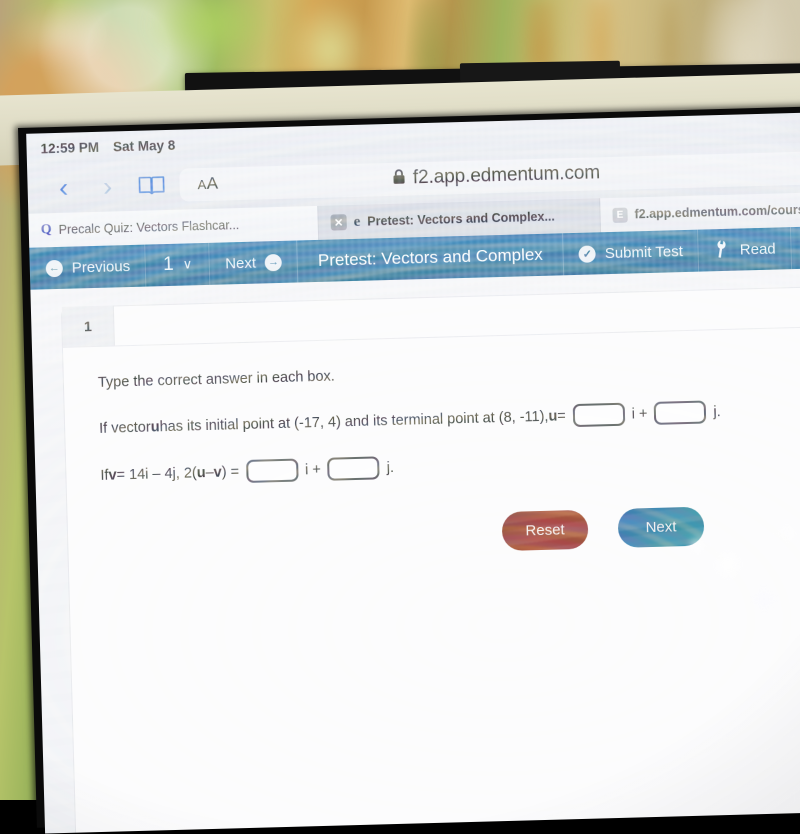 The height and width of the screenshot is (834, 800). What do you see at coordinates (273, 262) in the screenshot?
I see `arrow-right-icon: →` at bounding box center [273, 262].